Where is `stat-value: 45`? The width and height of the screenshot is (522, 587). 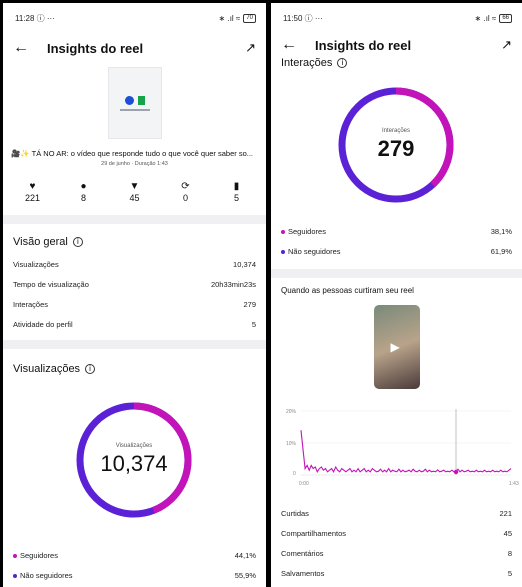 stat-value: 45 is located at coordinates (134, 198).